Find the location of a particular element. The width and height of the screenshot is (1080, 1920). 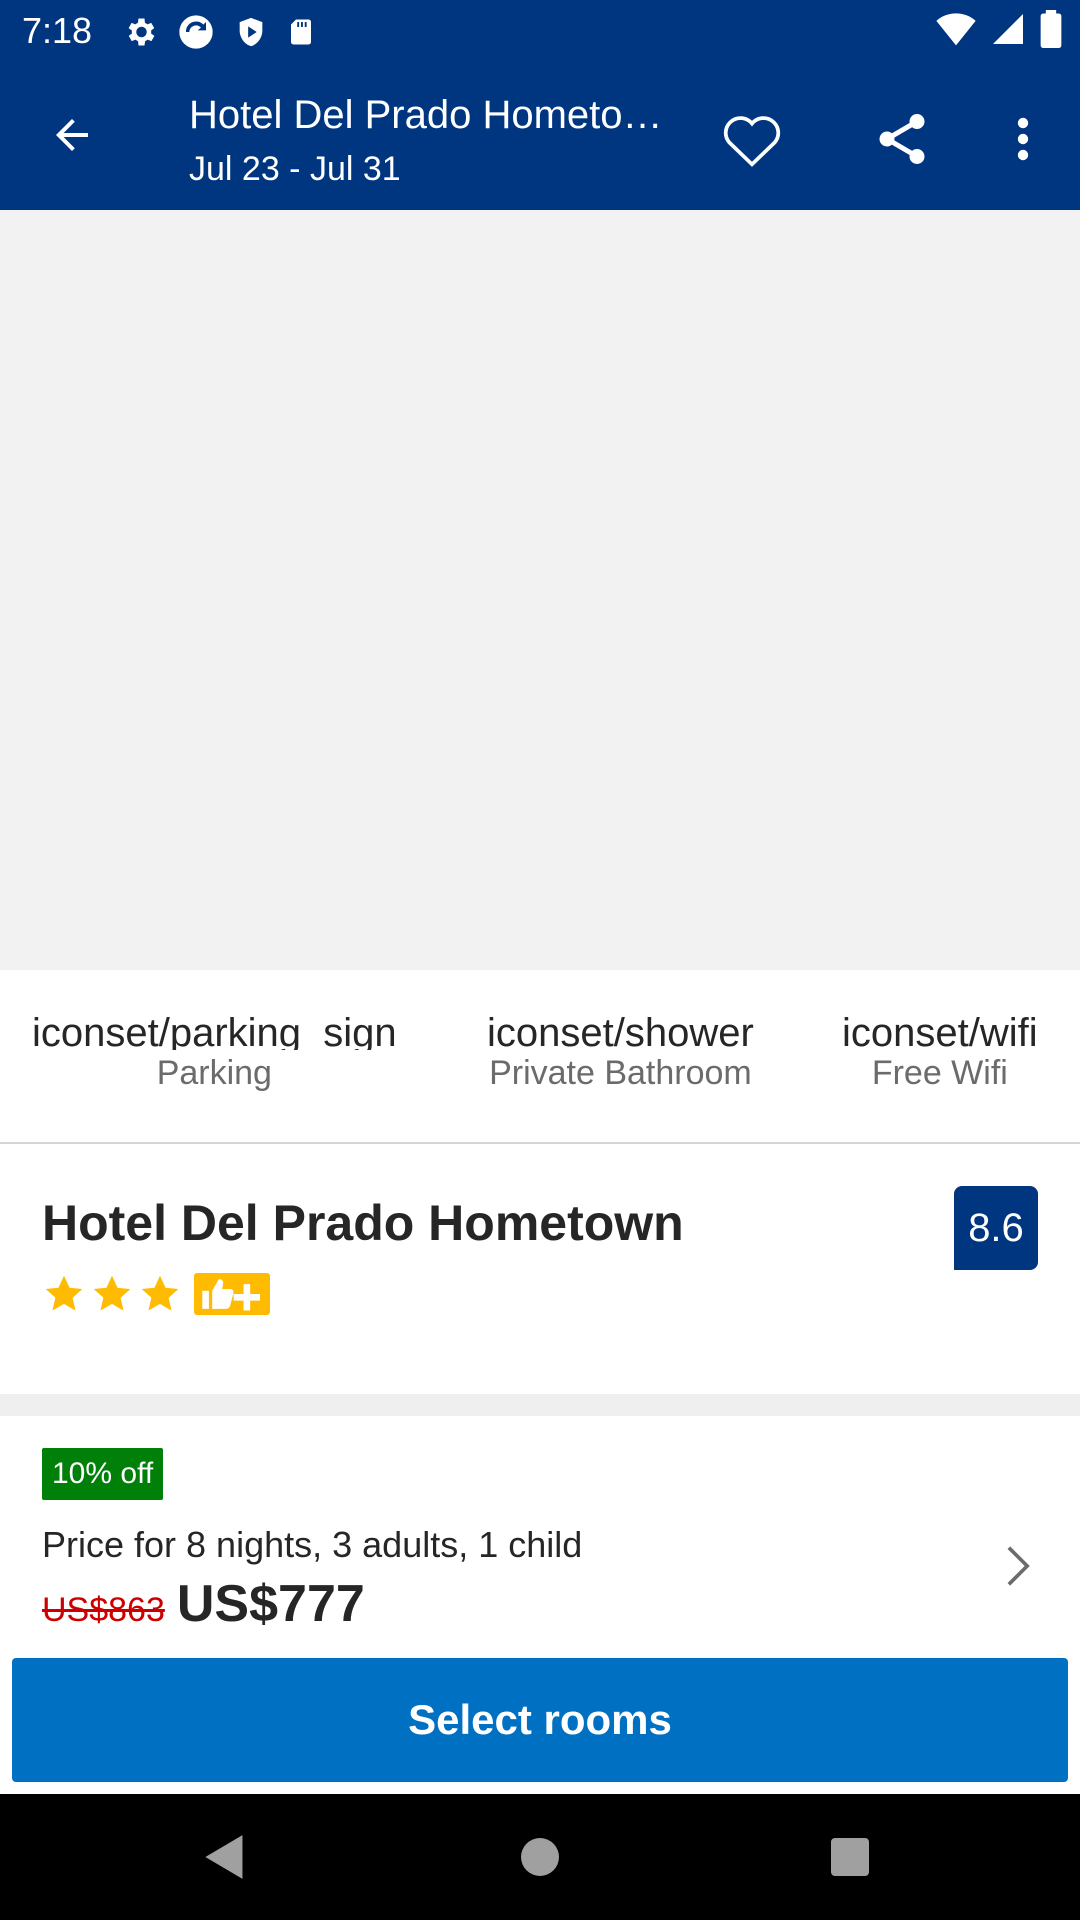

system-nav-bar is located at coordinates (540, 1857).